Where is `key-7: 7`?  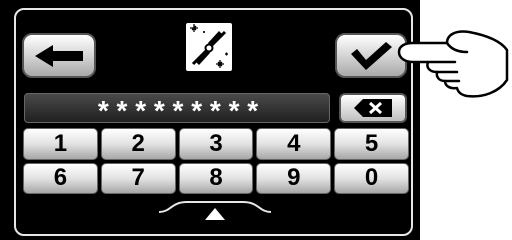
key-7: 7 is located at coordinates (138, 178).